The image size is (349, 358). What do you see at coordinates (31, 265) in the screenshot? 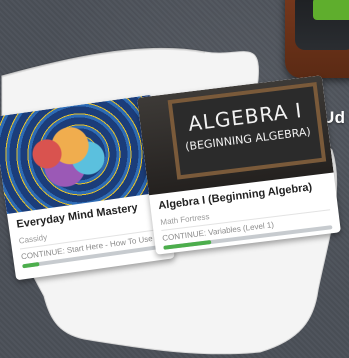
I see `progress-fill` at bounding box center [31, 265].